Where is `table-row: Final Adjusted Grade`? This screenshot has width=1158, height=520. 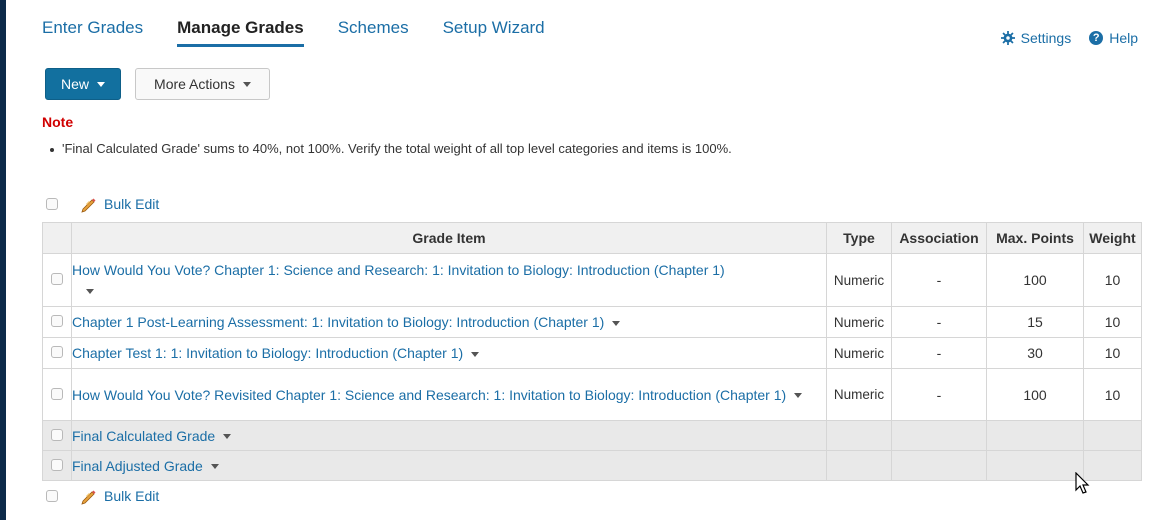
table-row: Final Adjusted Grade is located at coordinates (592, 465).